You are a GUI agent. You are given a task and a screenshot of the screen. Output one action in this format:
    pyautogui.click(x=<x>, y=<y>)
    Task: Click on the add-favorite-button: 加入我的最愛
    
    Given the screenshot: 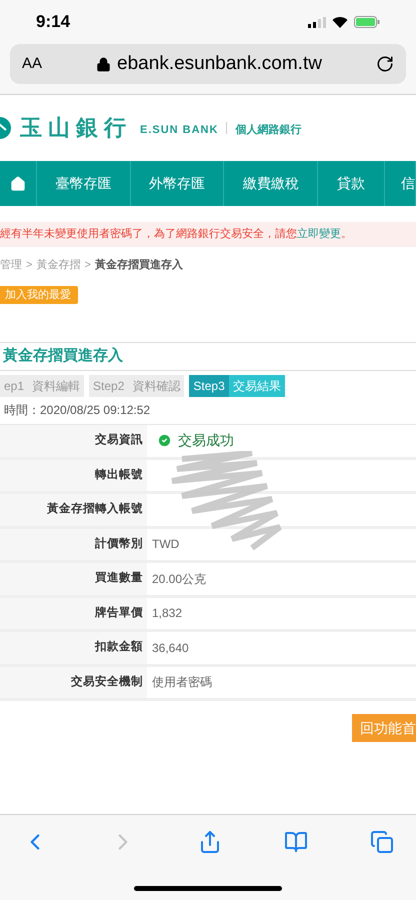 What is the action you would take?
    pyautogui.click(x=39, y=295)
    